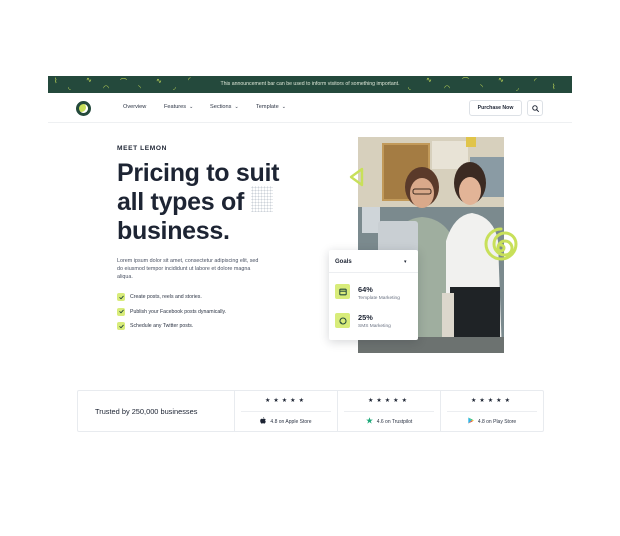 This screenshot has width=620, height=536. I want to click on play-store-icon, so click(471, 420).